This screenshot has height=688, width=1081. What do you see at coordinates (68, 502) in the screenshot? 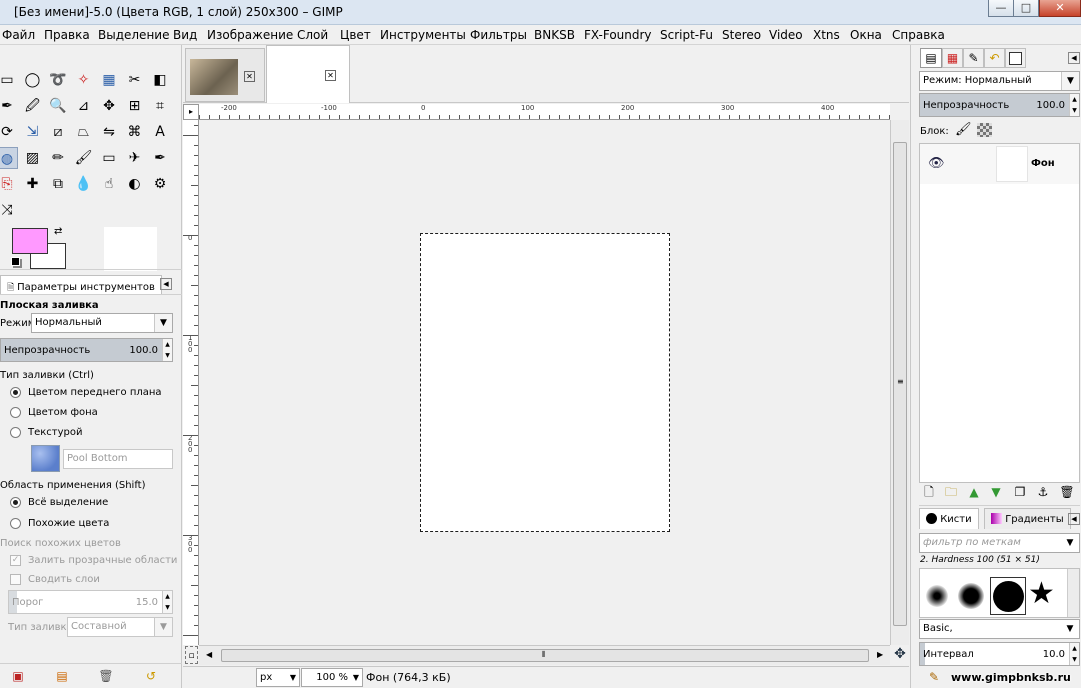
I see `area-all-label: Всё выделение` at bounding box center [68, 502].